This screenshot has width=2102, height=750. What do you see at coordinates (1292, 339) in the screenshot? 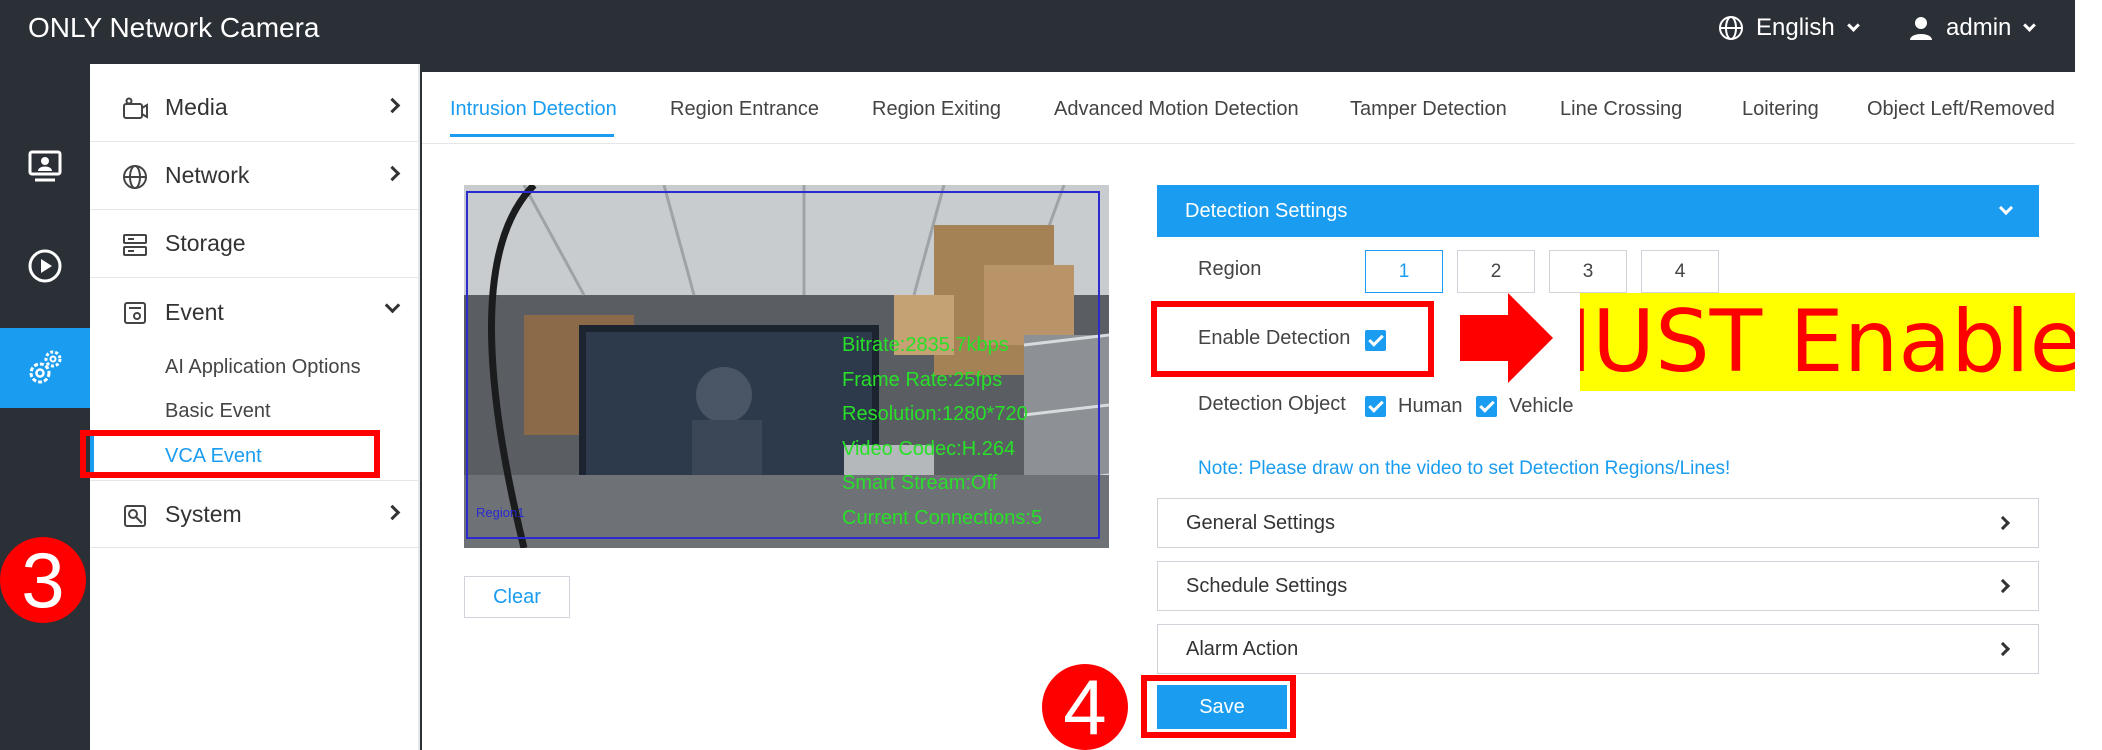
I see `enable-detection-highlight` at bounding box center [1292, 339].